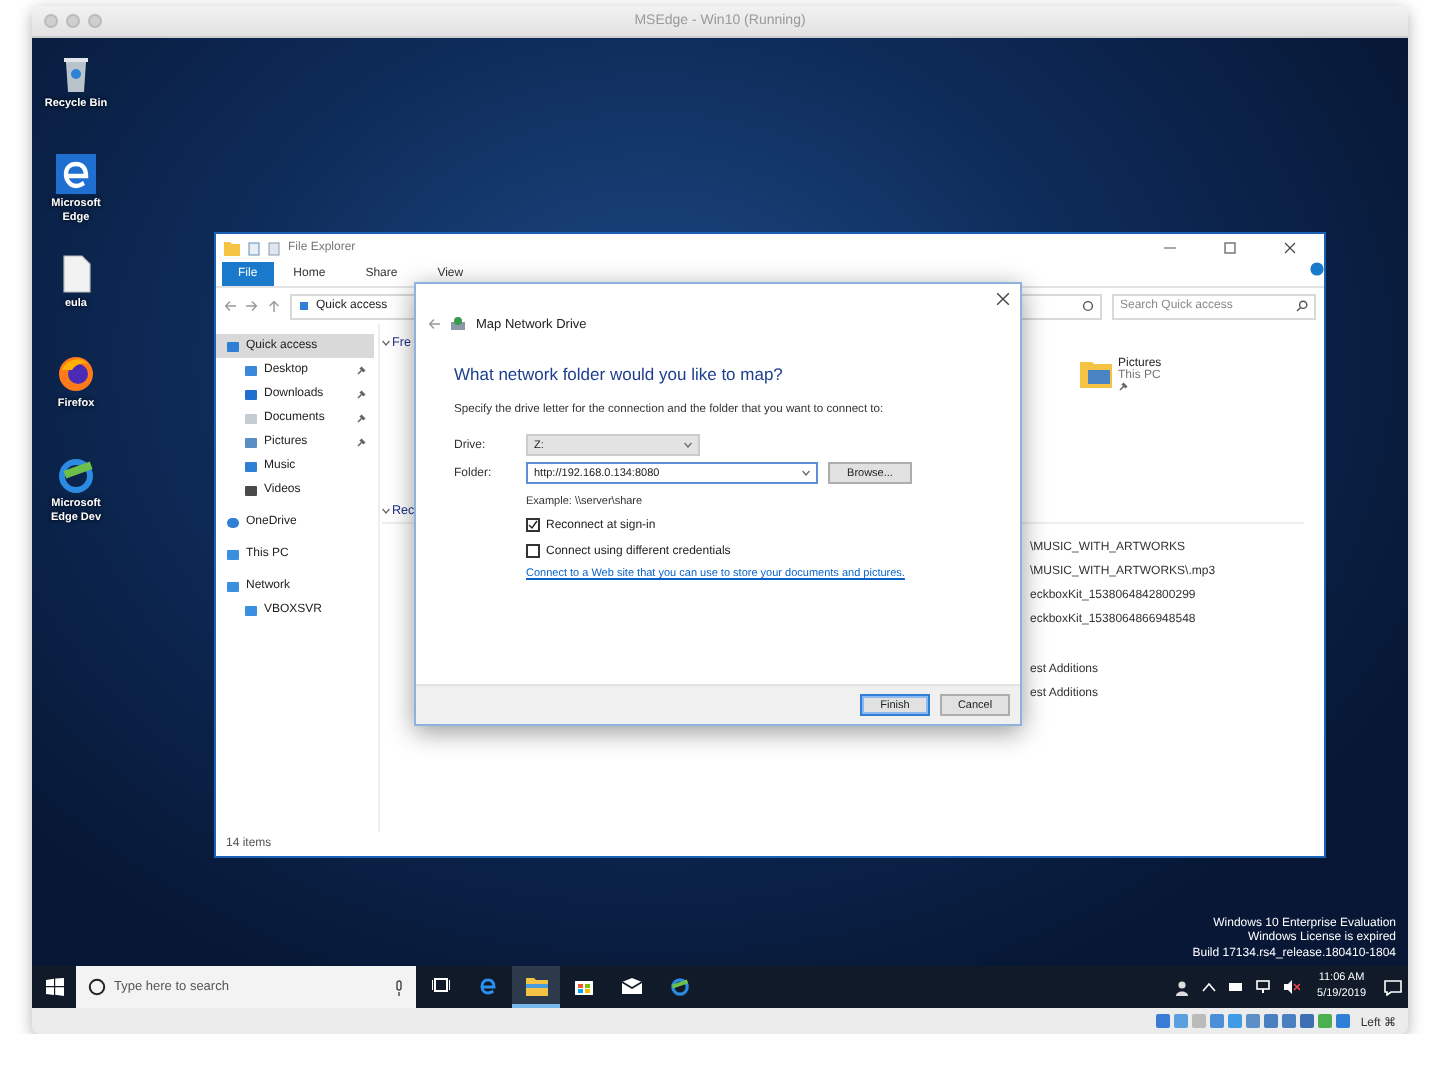 This screenshot has height=1068, width=1440. I want to click on picture-folder-icon, so click(1096, 374).